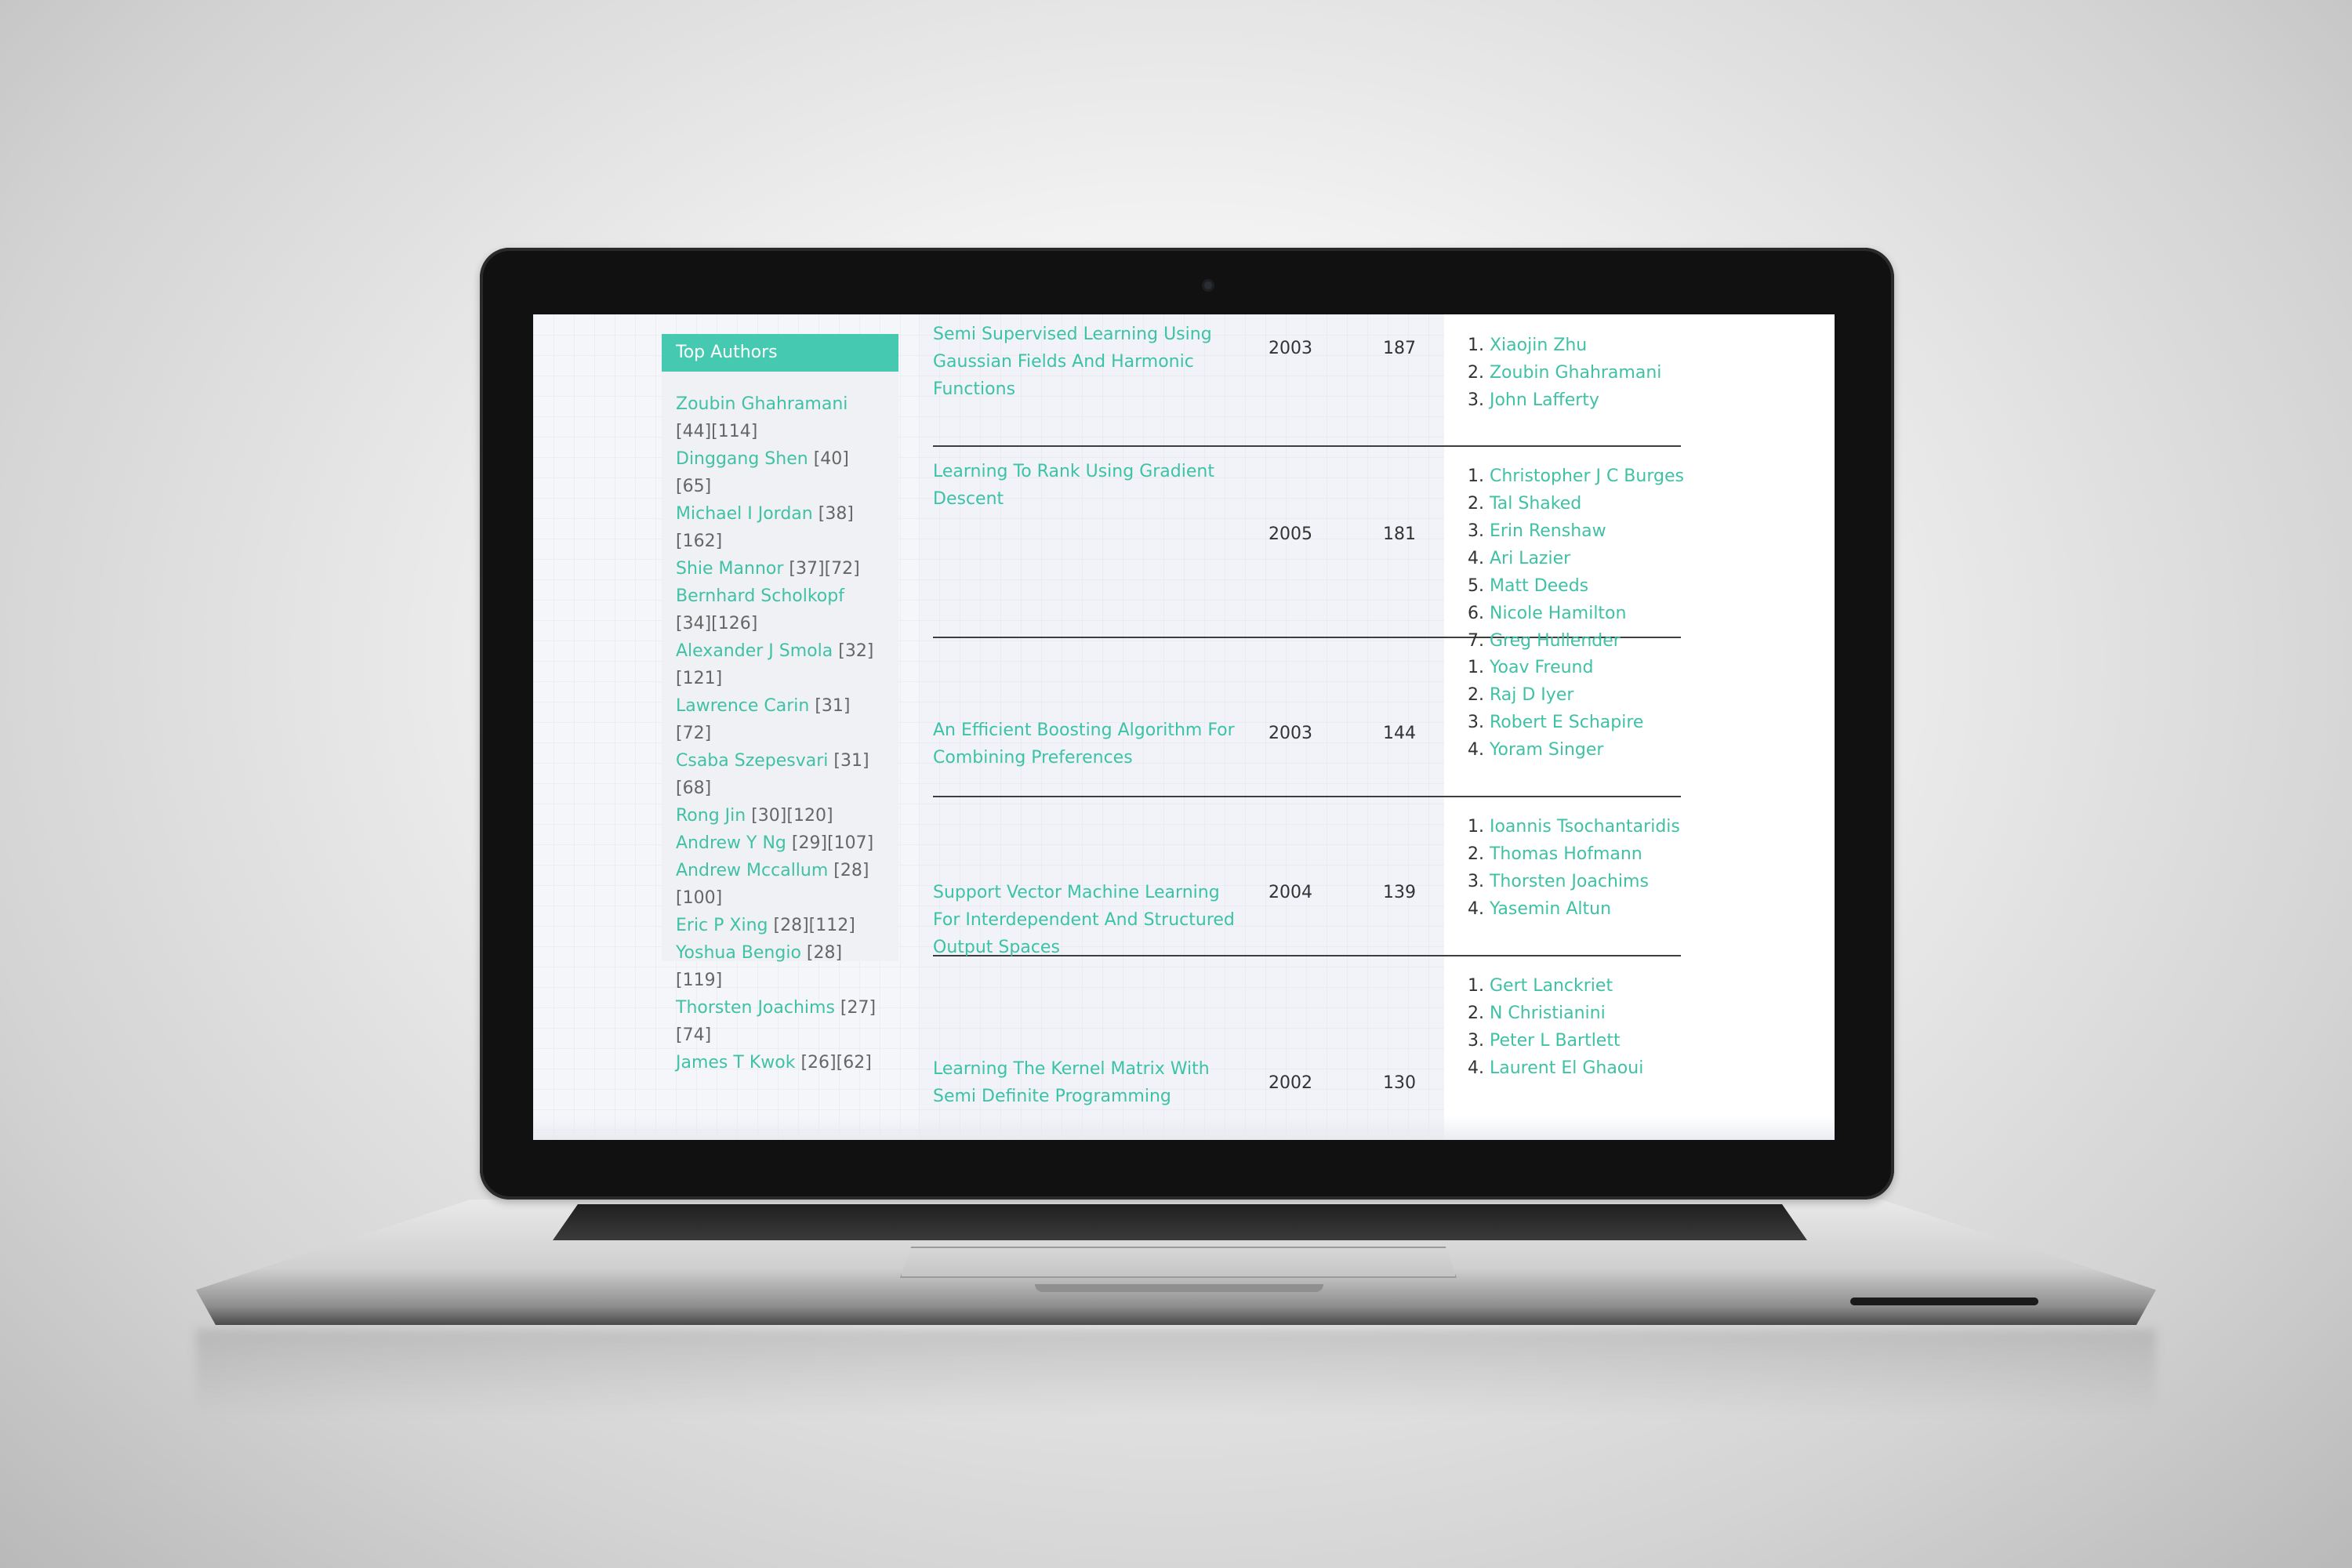 Image resolution: width=2352 pixels, height=1568 pixels. What do you see at coordinates (1551, 986) in the screenshot?
I see `paper-author-link: Gert Lanckriet` at bounding box center [1551, 986].